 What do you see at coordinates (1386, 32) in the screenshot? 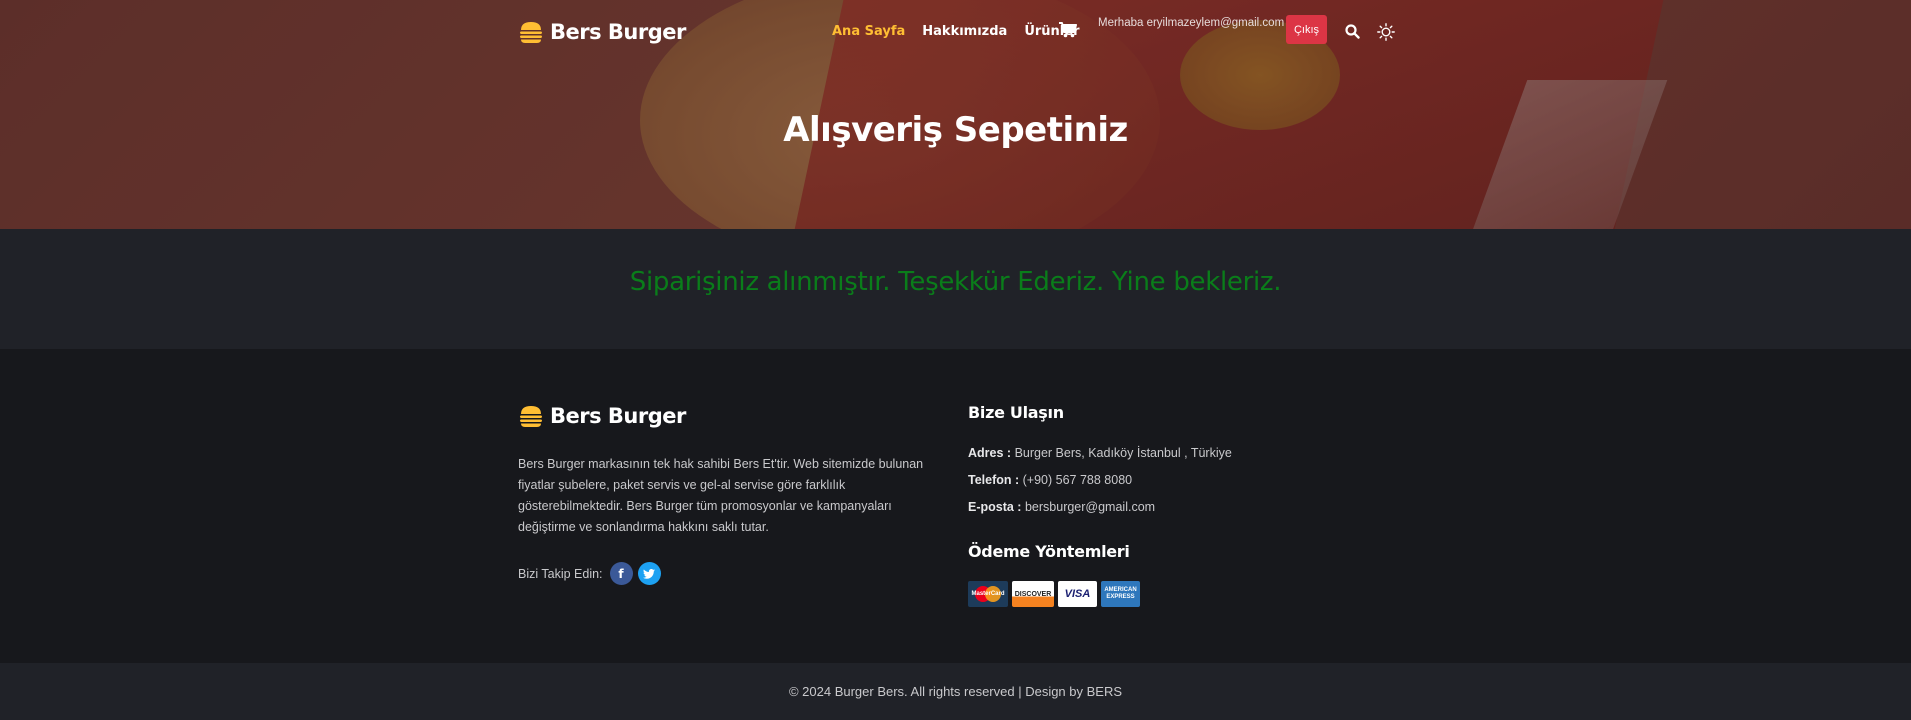
I see `sun-icon` at bounding box center [1386, 32].